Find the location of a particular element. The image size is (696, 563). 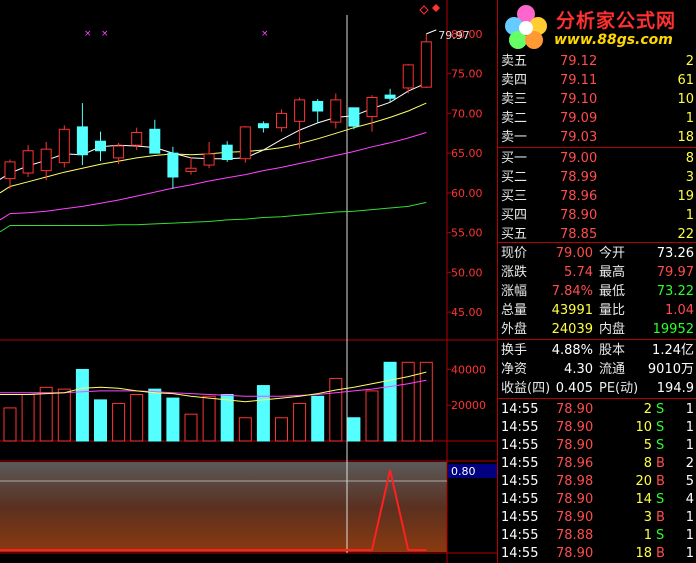

quote-label: 总量 is located at coordinates (514, 310).